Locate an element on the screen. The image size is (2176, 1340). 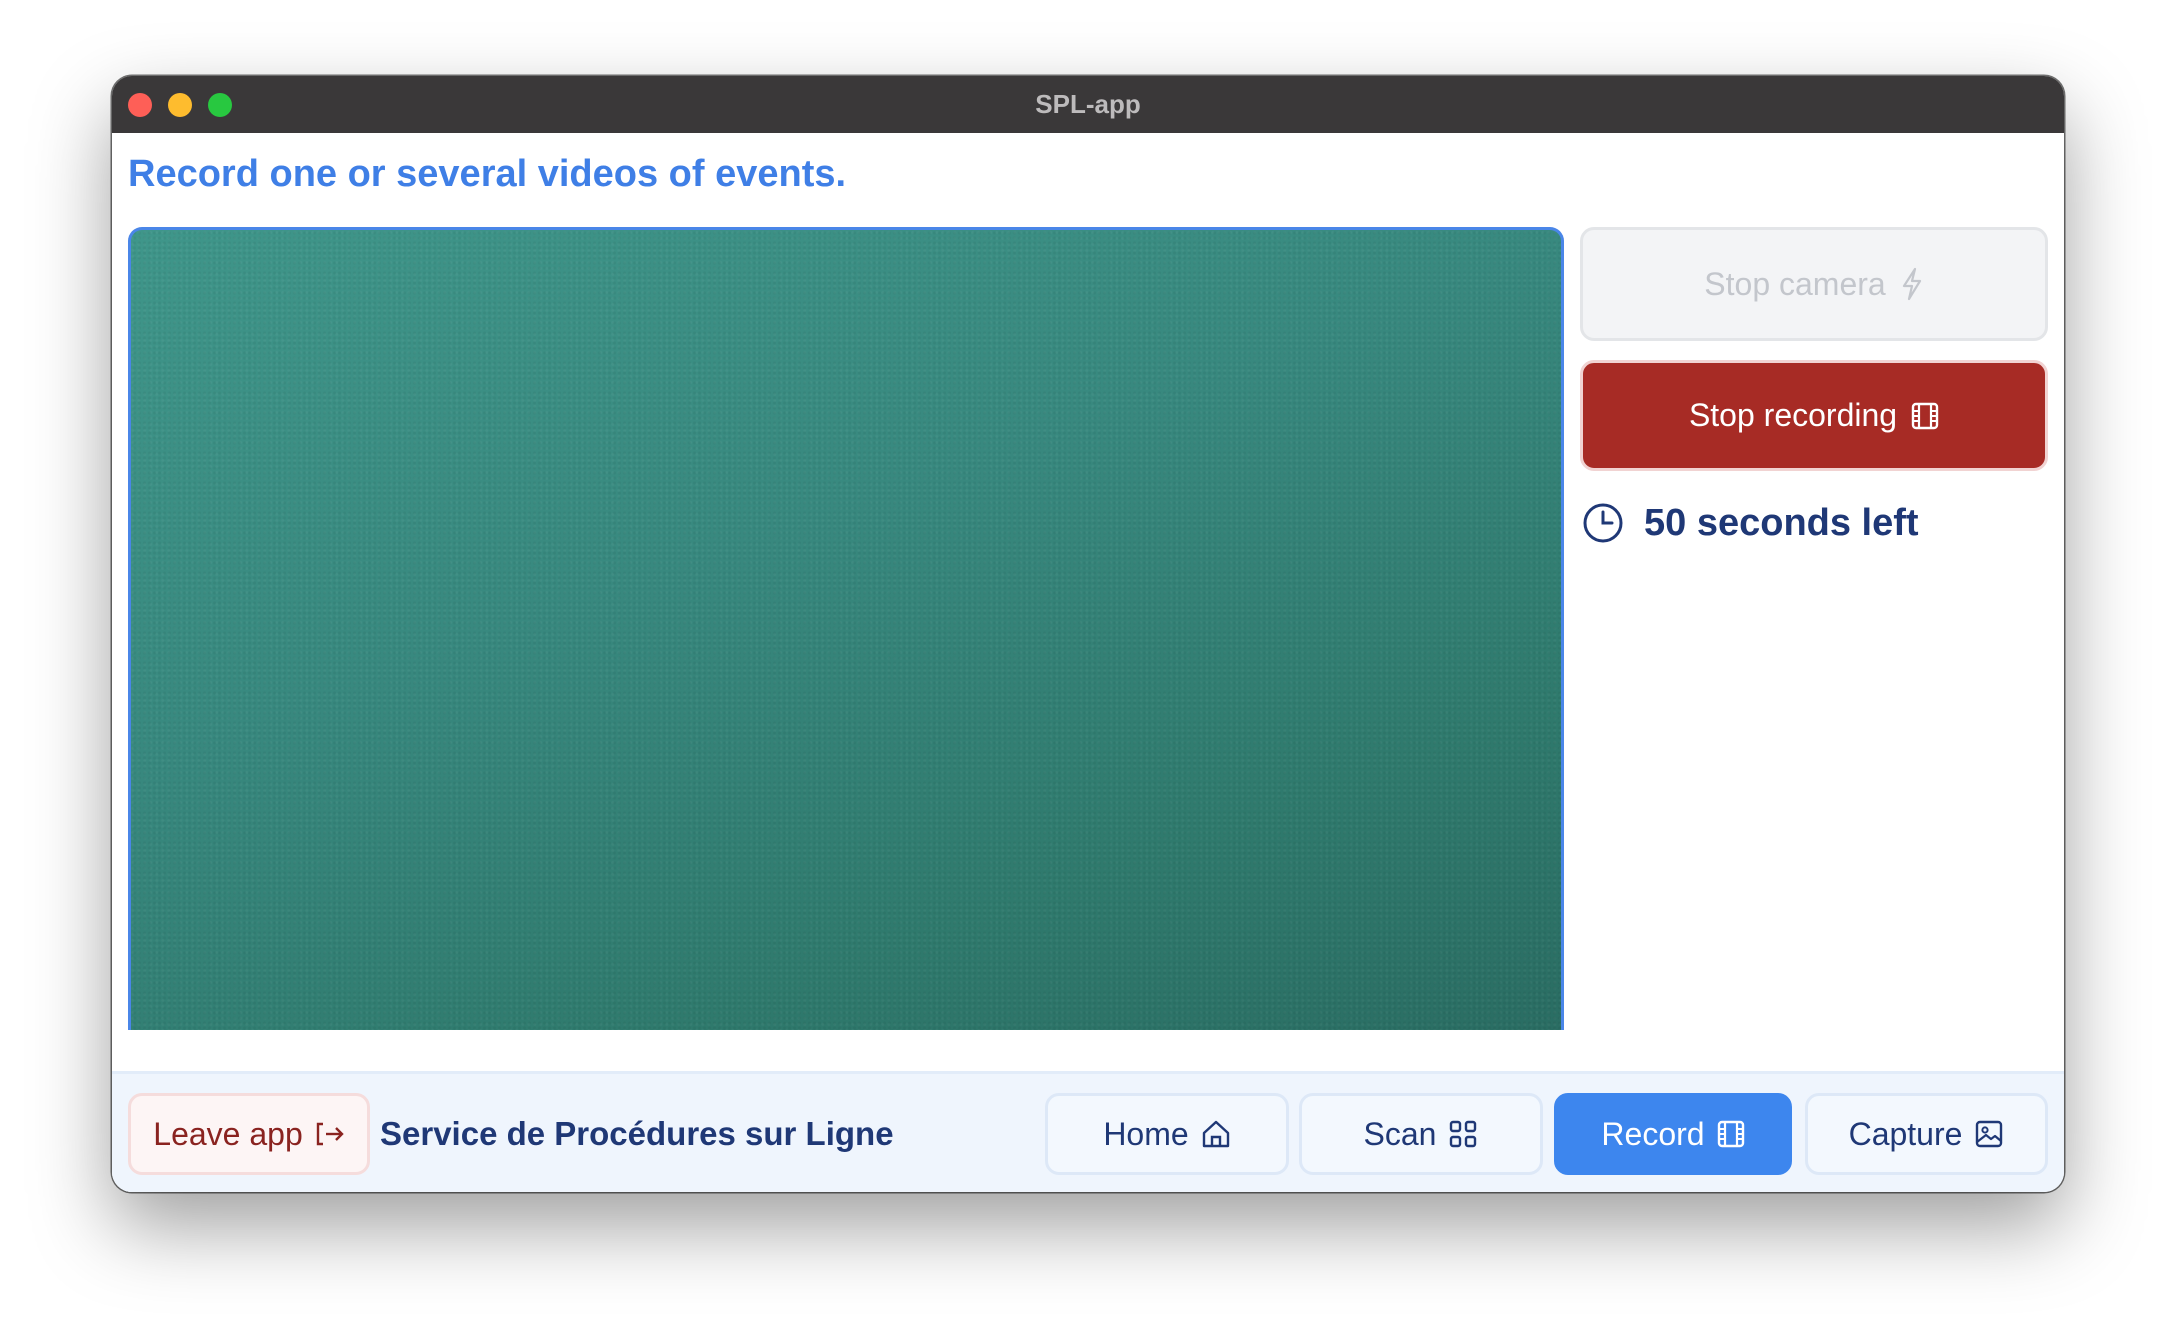
clock-icon is located at coordinates (1603, 523).